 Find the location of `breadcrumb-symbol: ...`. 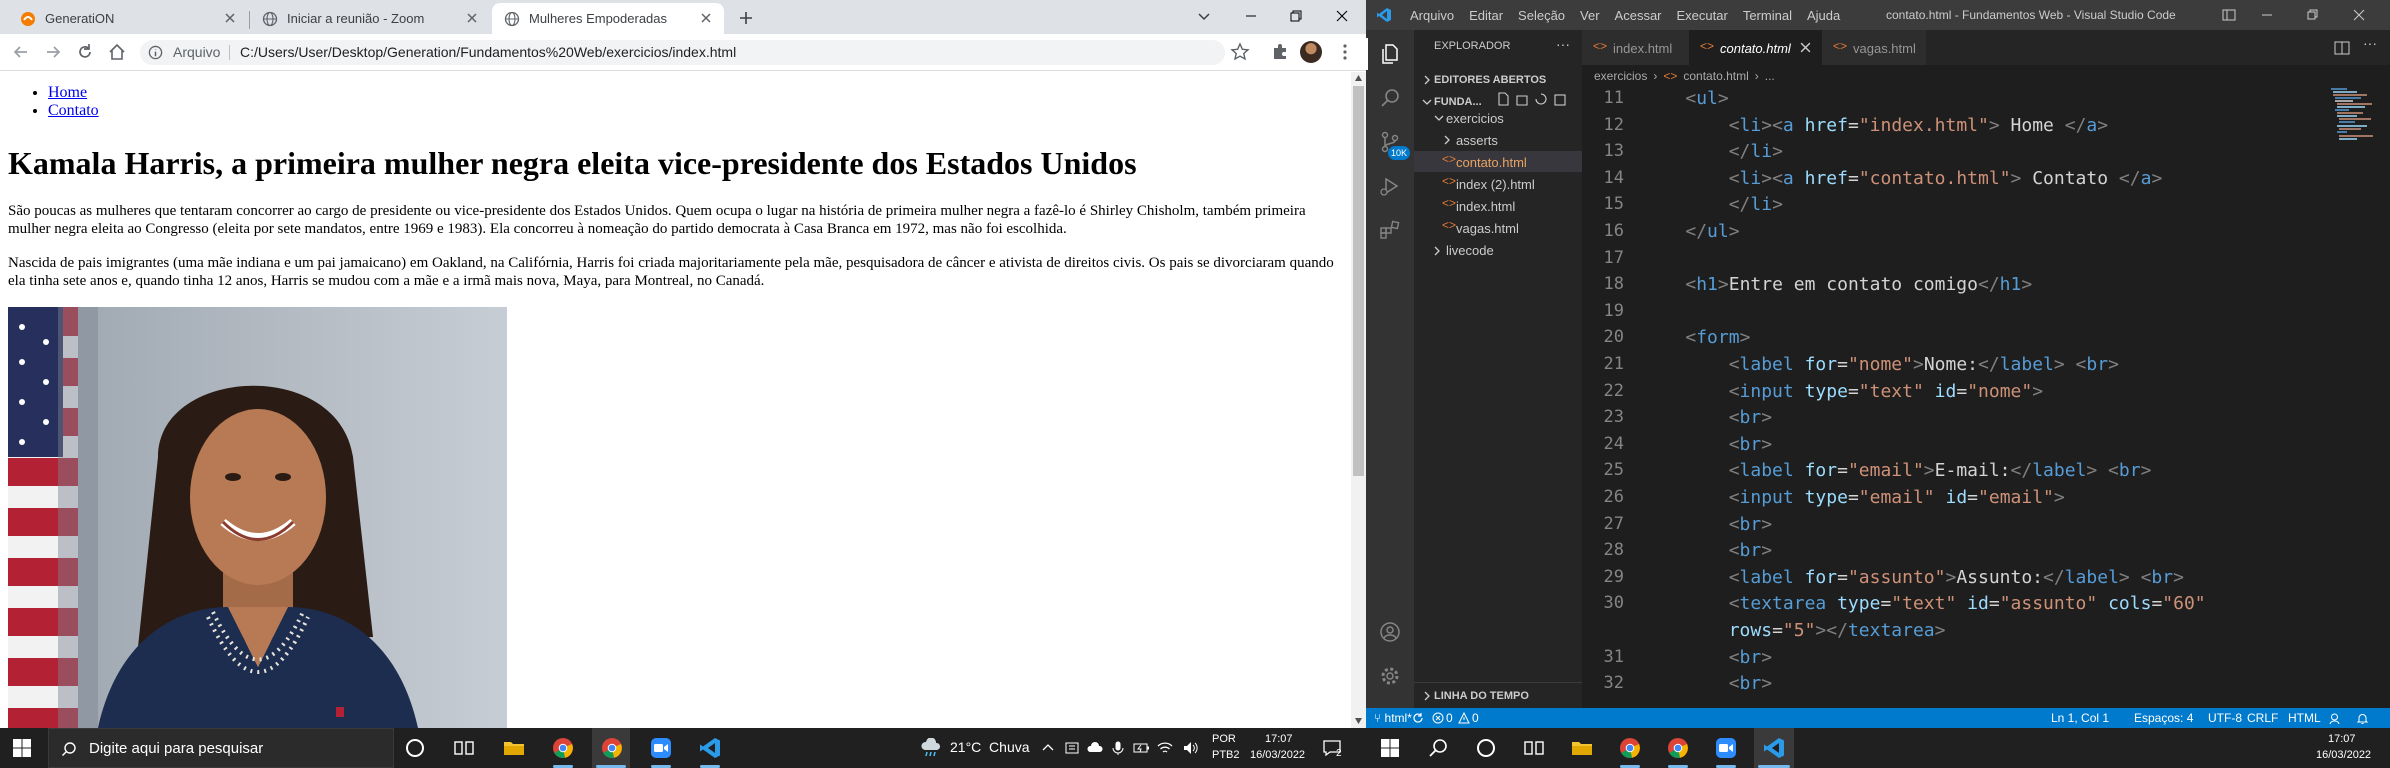

breadcrumb-symbol: ... is located at coordinates (1770, 76).